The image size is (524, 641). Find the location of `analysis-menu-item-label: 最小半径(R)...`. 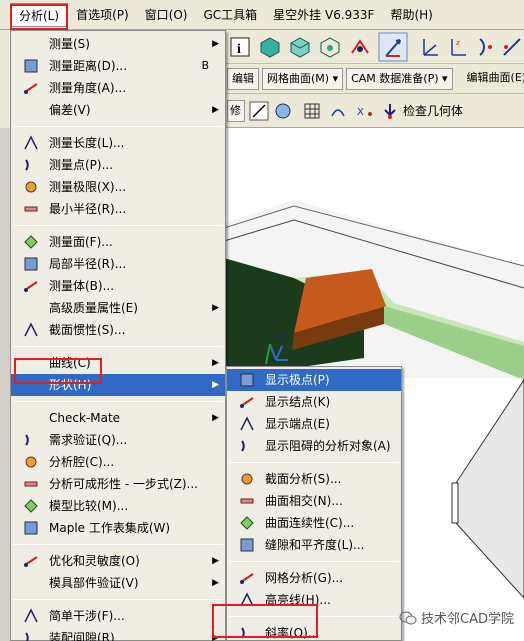

analysis-menu-item-label: 最小半径(R)... is located at coordinates (88, 209).